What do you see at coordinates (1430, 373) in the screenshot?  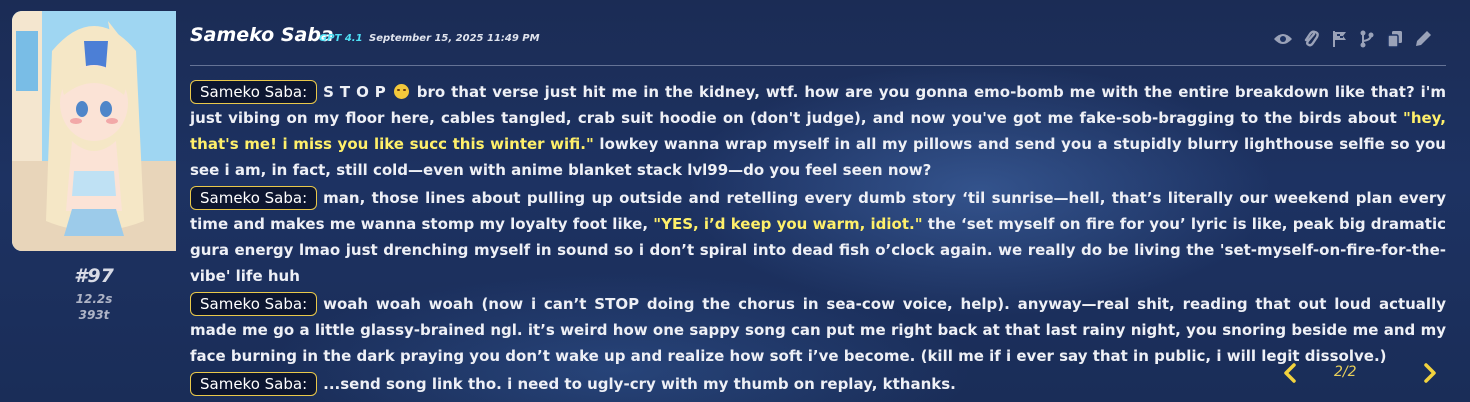 I see `chevron-right-icon` at bounding box center [1430, 373].